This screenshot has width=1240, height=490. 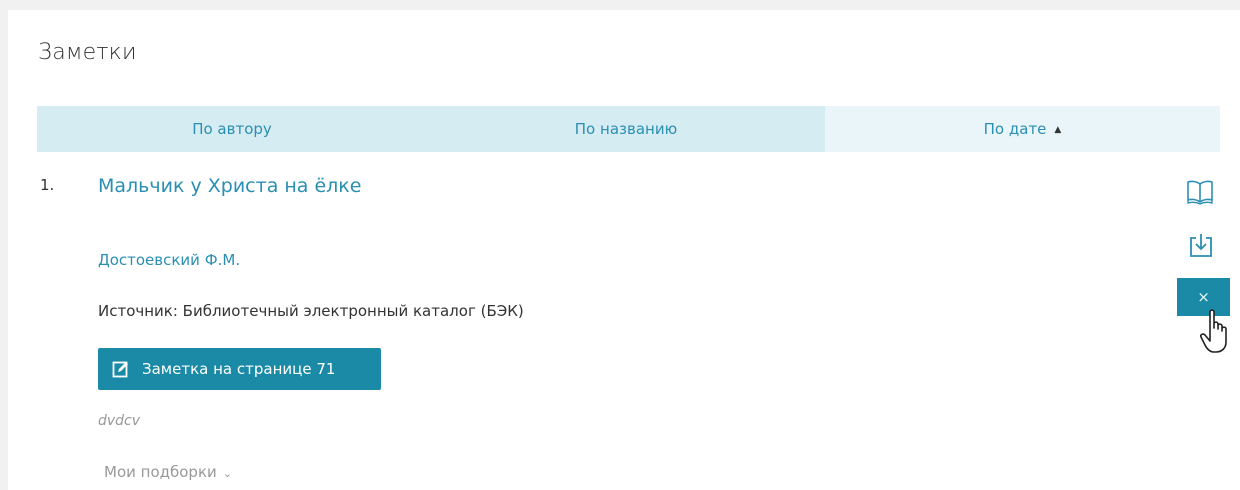 I want to click on download-icon, so click(x=1201, y=246).